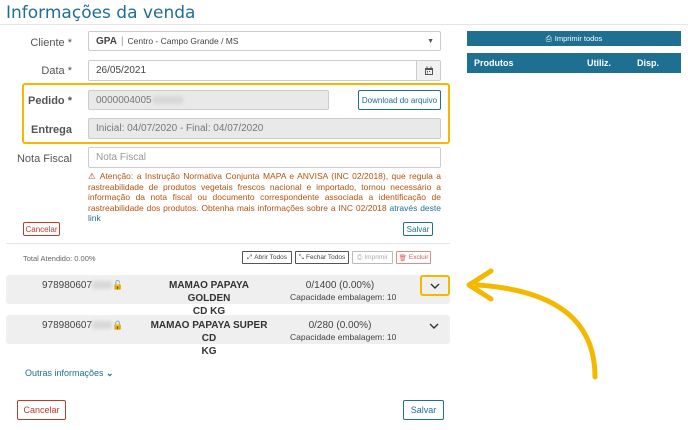  I want to click on product-name: MAMAO PAPAYA SUPER CD KG, so click(209, 338).